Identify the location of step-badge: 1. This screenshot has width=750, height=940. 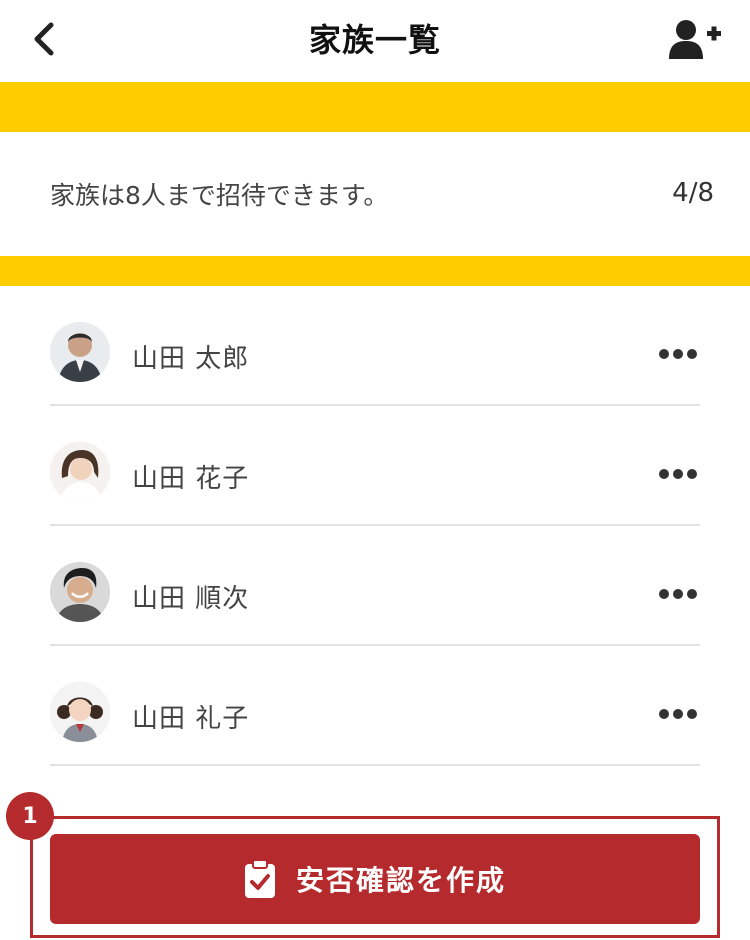
(30, 816).